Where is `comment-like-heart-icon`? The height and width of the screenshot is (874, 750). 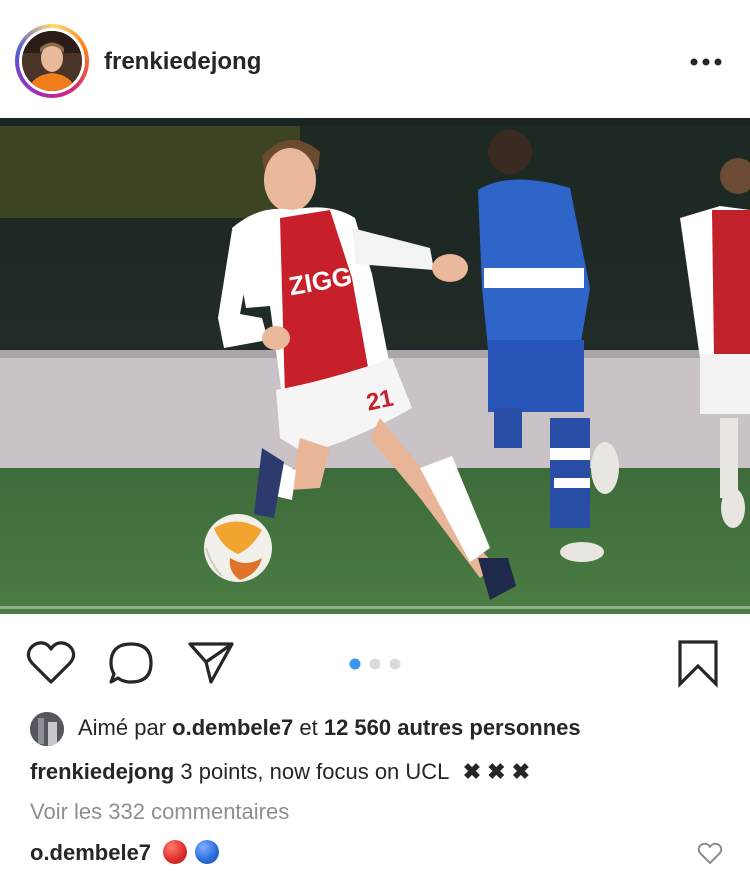
comment-like-heart-icon is located at coordinates (710, 854).